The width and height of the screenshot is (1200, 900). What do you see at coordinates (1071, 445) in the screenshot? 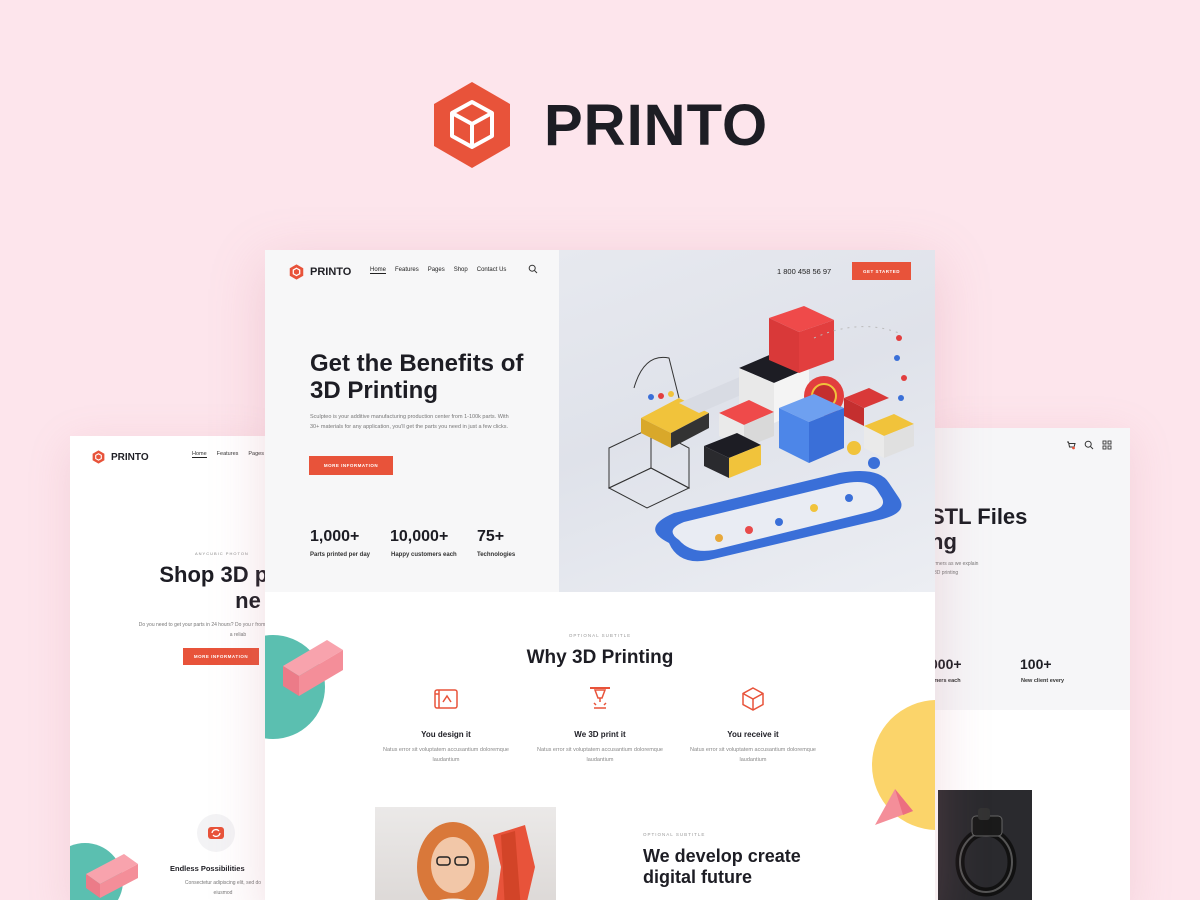
I see `cart-icon` at bounding box center [1071, 445].